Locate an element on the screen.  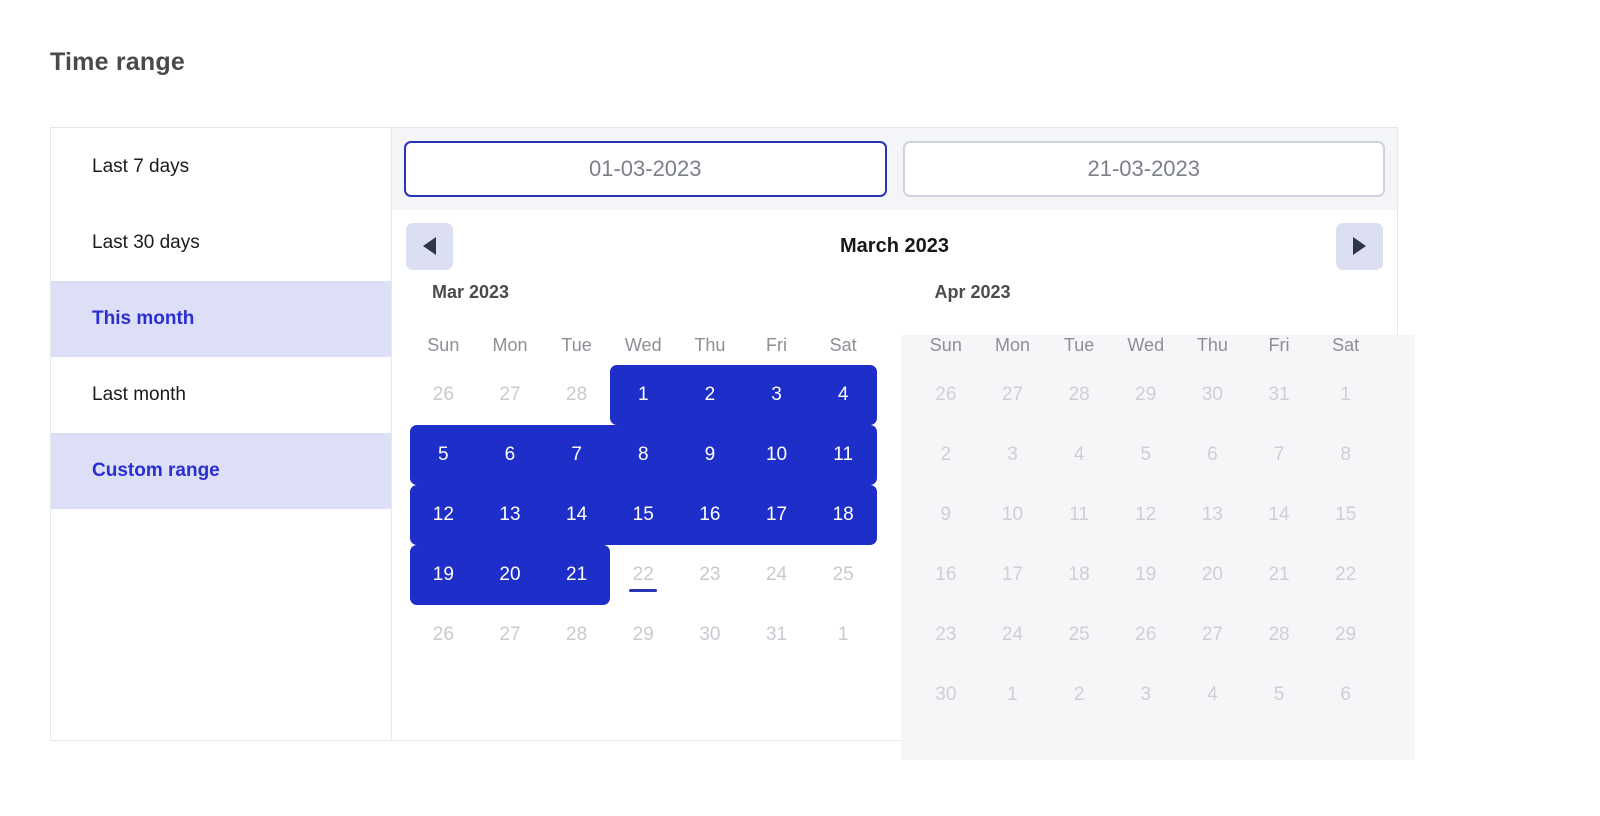
end-date-input: 21-03-2023 is located at coordinates (1143, 169).